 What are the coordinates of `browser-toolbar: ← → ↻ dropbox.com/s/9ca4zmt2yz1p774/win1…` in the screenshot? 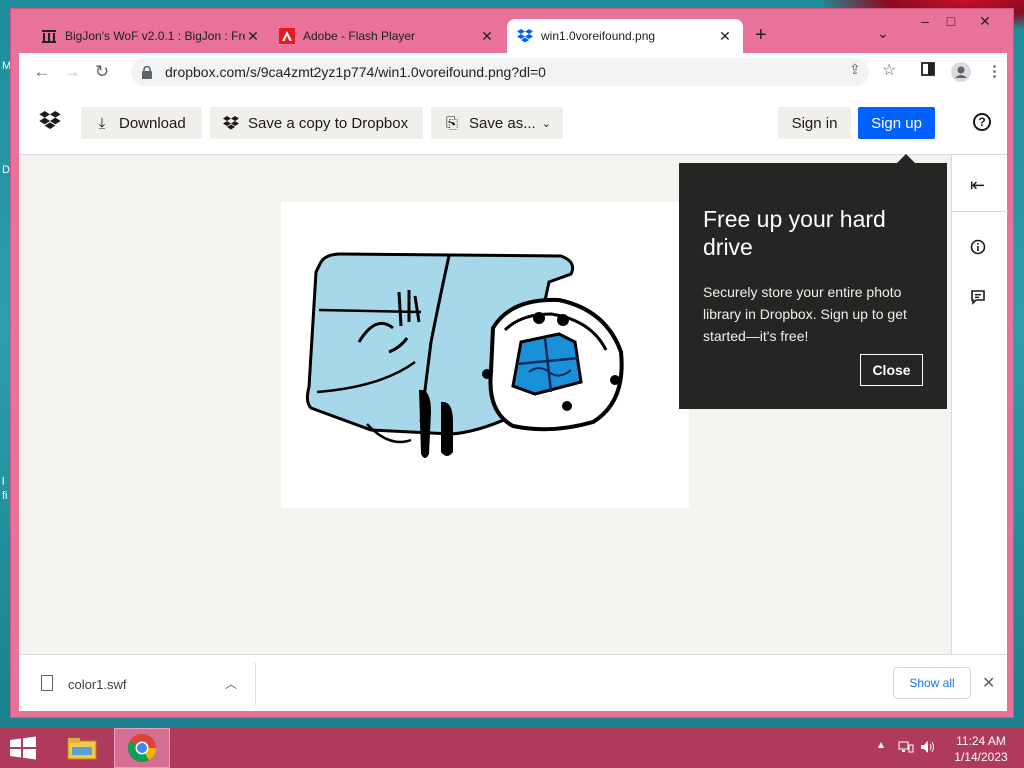 It's located at (513, 72).